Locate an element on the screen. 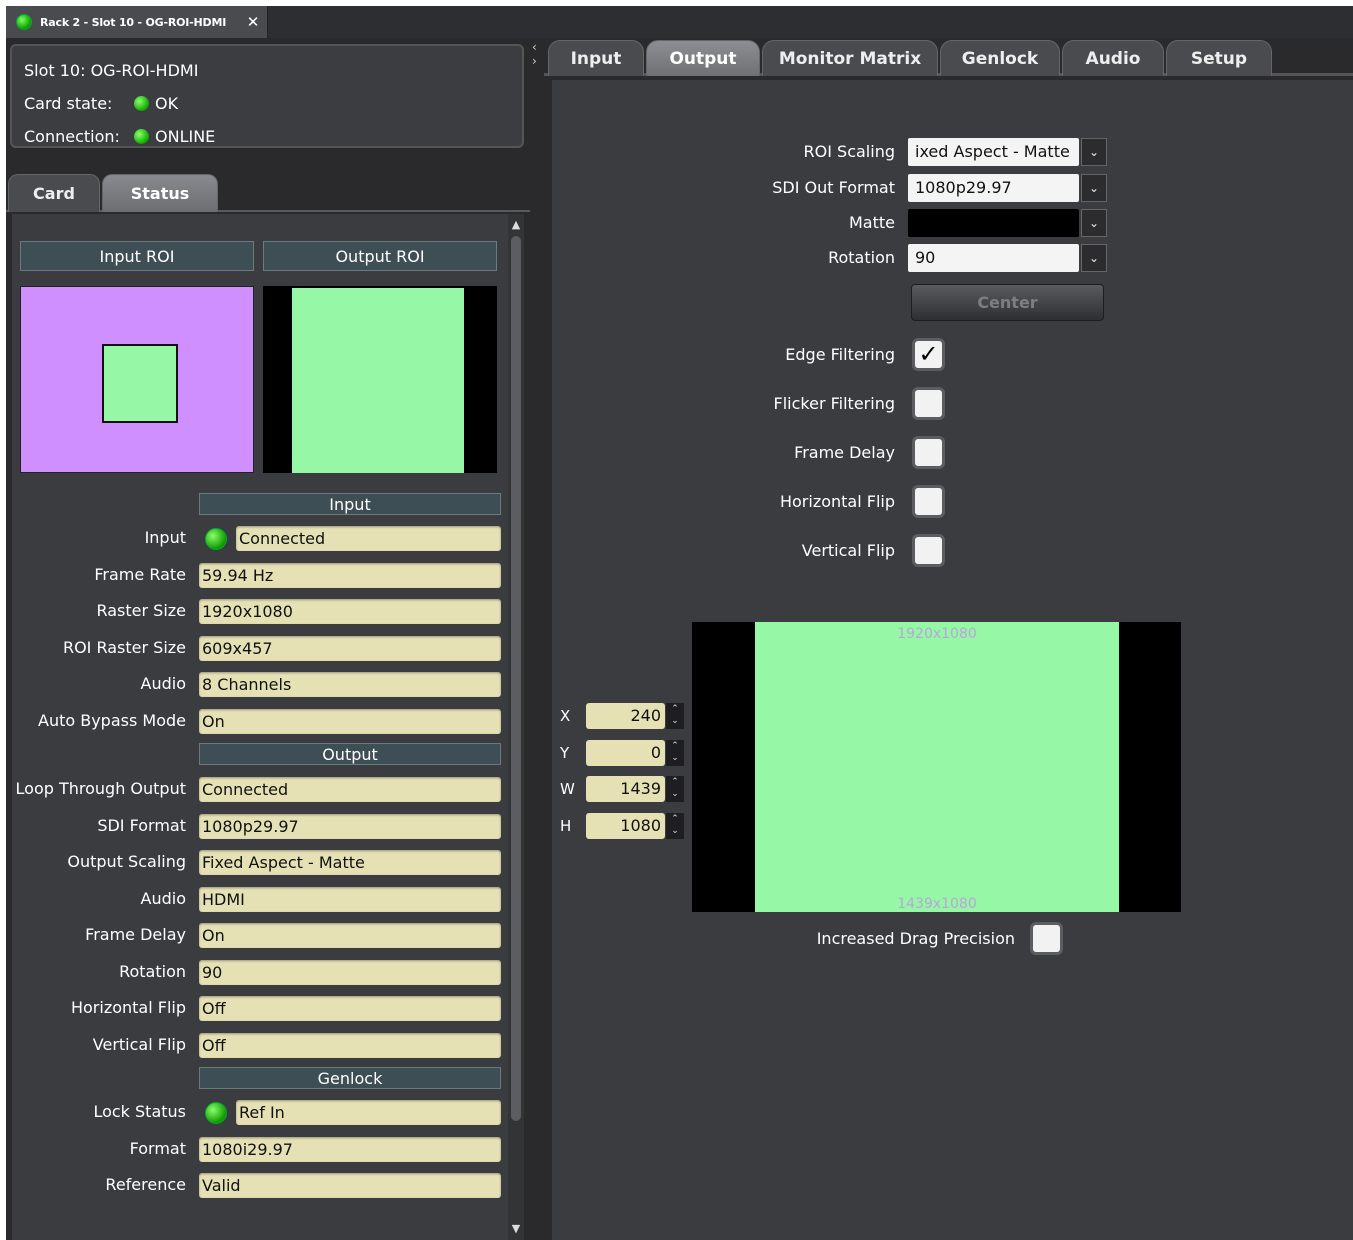 Image resolution: width=1353 pixels, height=1240 pixels. status-scrollbar: ▲ ▼ is located at coordinates (516, 727).